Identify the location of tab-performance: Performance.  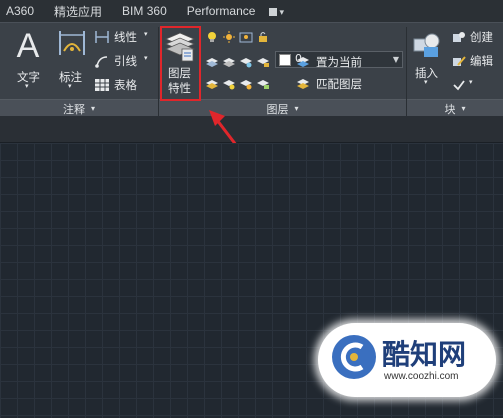
(221, 11).